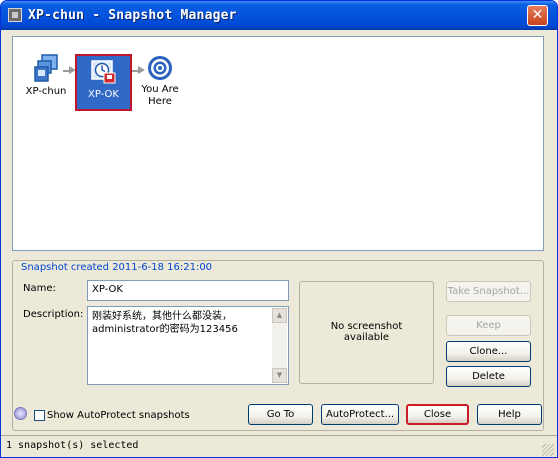 This screenshot has width=558, height=458. What do you see at coordinates (437, 414) in the screenshot?
I see `close-button: Close` at bounding box center [437, 414].